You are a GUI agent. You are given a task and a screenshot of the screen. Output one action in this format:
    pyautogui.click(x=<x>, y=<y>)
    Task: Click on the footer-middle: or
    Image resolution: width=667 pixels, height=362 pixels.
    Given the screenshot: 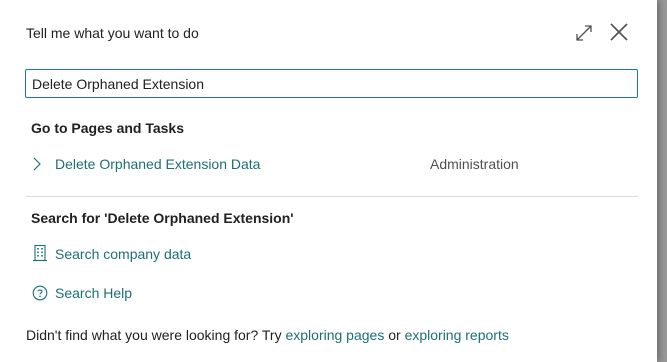 What is the action you would take?
    pyautogui.click(x=394, y=335)
    